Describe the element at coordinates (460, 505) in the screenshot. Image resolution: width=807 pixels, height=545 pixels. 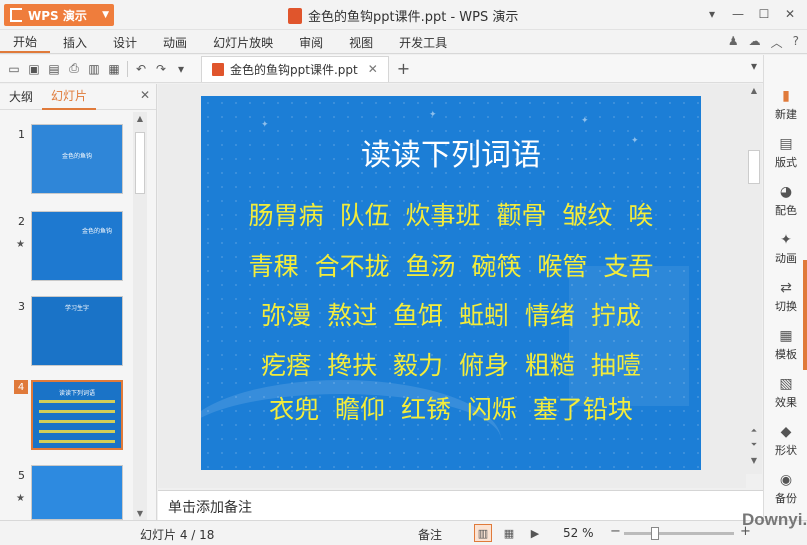
I see `notes-pane: 单击添加备注` at that location.